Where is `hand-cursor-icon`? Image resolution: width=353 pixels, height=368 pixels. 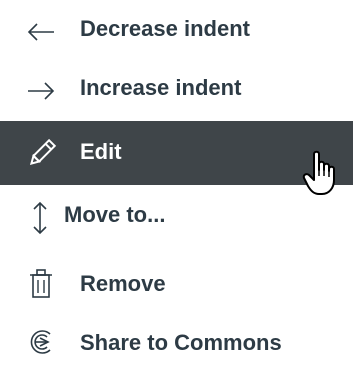 hand-cursor-icon is located at coordinates (322, 174).